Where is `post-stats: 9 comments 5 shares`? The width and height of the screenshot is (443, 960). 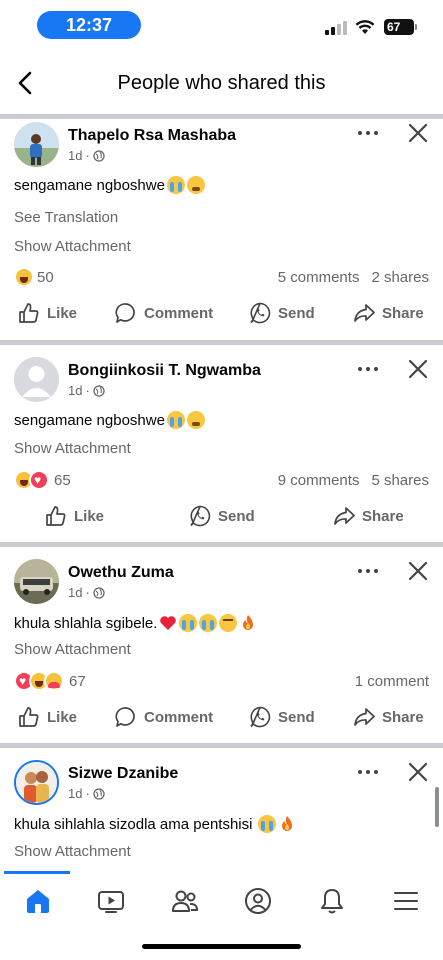 post-stats: 9 comments 5 shares is located at coordinates (353, 480).